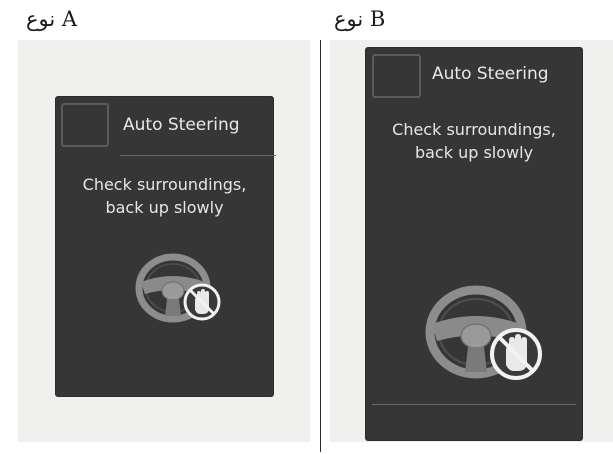 This screenshot has width=613, height=454. I want to click on bottom-divider, so click(474, 404).